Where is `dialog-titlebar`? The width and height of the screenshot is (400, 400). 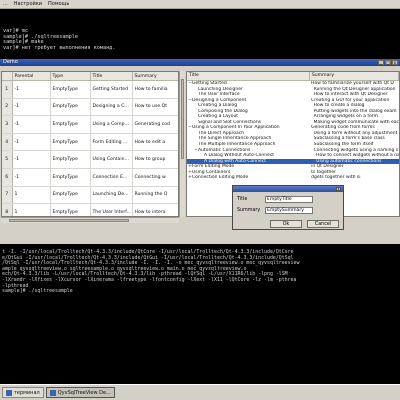
dialog-titlebar is located at coordinates (288, 189).